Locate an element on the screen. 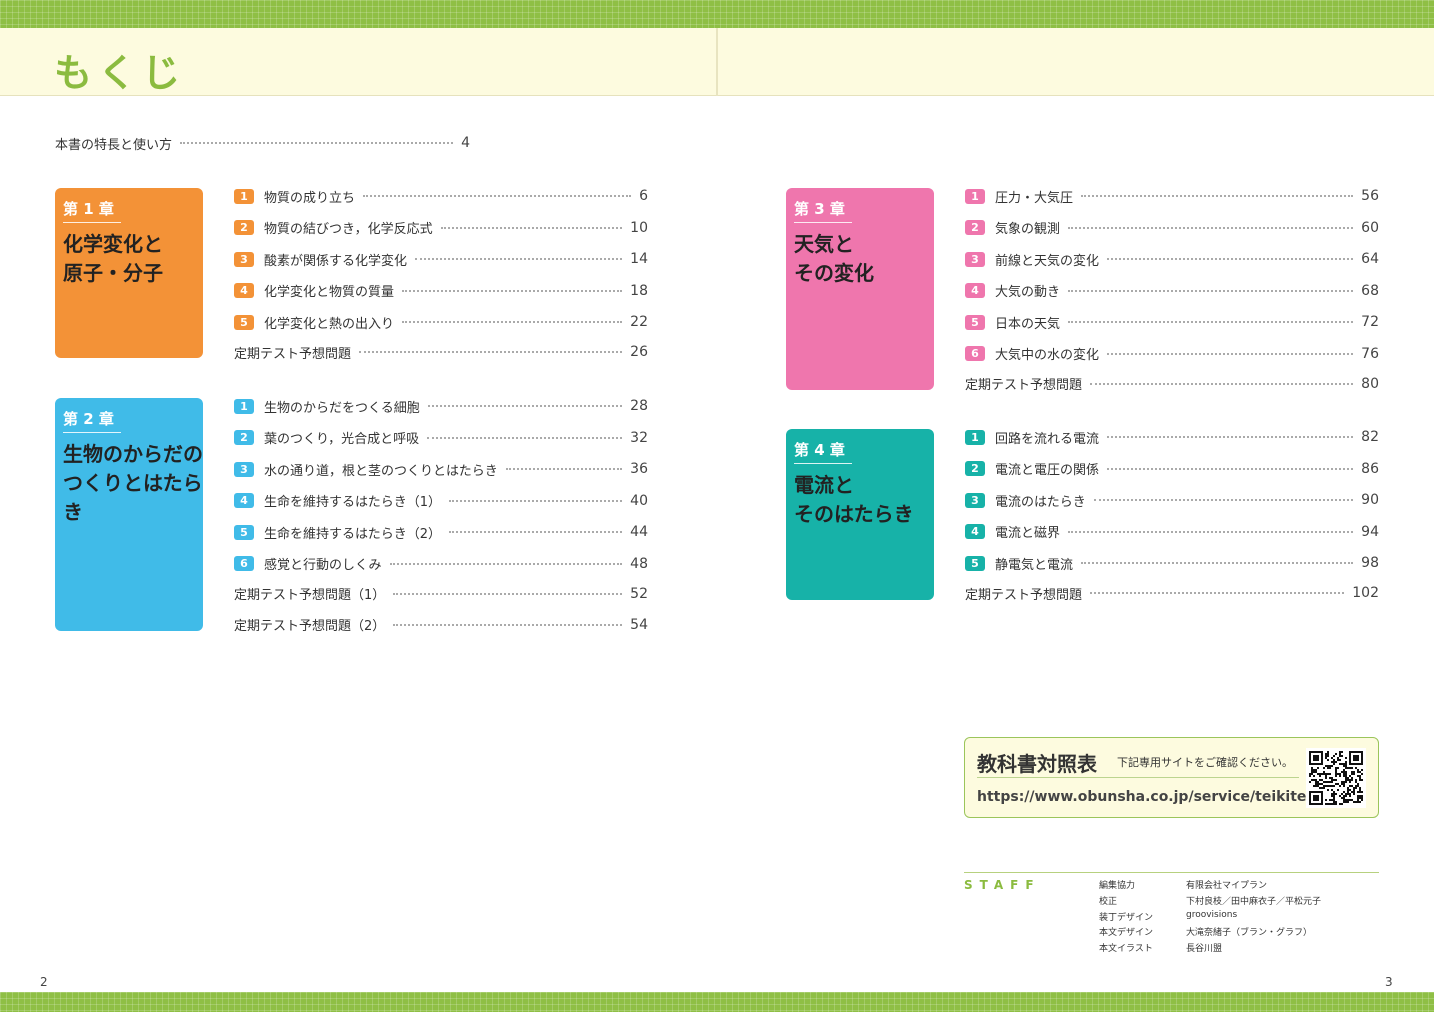  toc-entry: 1 圧力・大気圧 56 is located at coordinates (1172, 196).